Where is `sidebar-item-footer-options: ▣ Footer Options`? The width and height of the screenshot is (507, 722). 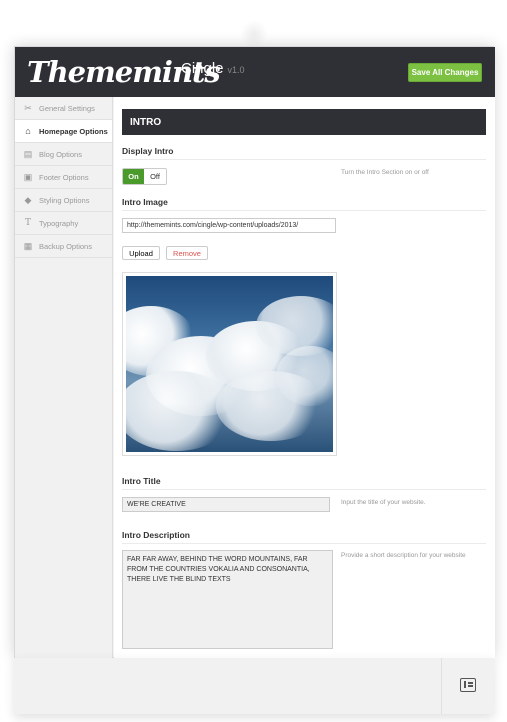
sidebar-item-footer-options: ▣ Footer Options is located at coordinates (63, 177).